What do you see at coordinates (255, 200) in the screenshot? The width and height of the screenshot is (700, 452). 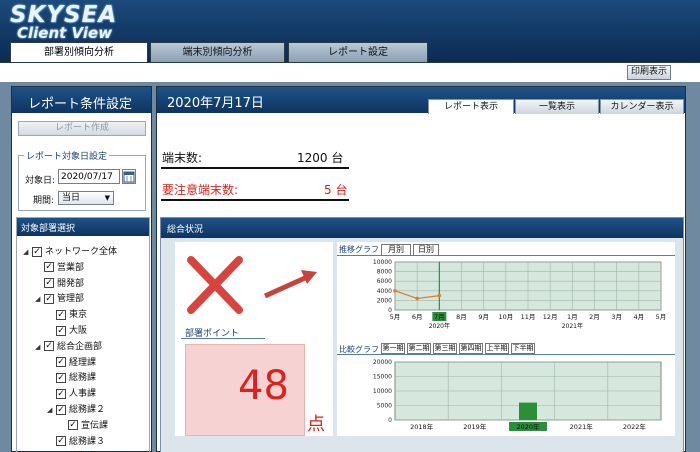 I see `warning-count-underline` at bounding box center [255, 200].